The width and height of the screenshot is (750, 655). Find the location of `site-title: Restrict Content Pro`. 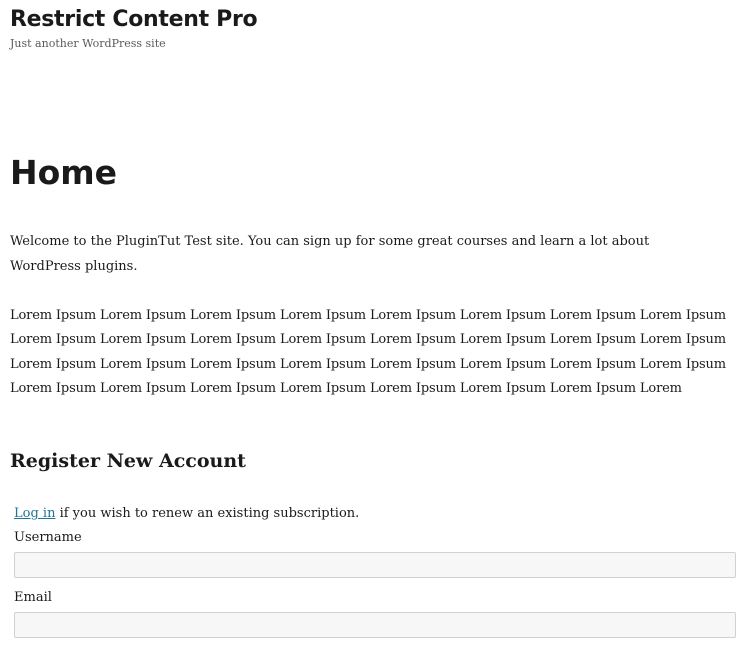

site-title: Restrict Content Pro is located at coordinates (134, 20).